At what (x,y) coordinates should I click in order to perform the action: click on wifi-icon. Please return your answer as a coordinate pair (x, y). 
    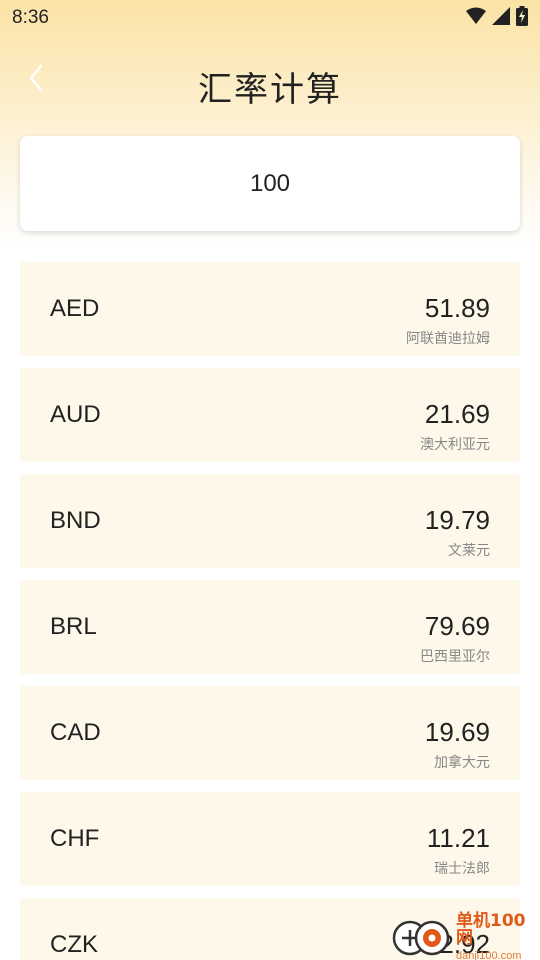
    Looking at the image, I should click on (476, 18).